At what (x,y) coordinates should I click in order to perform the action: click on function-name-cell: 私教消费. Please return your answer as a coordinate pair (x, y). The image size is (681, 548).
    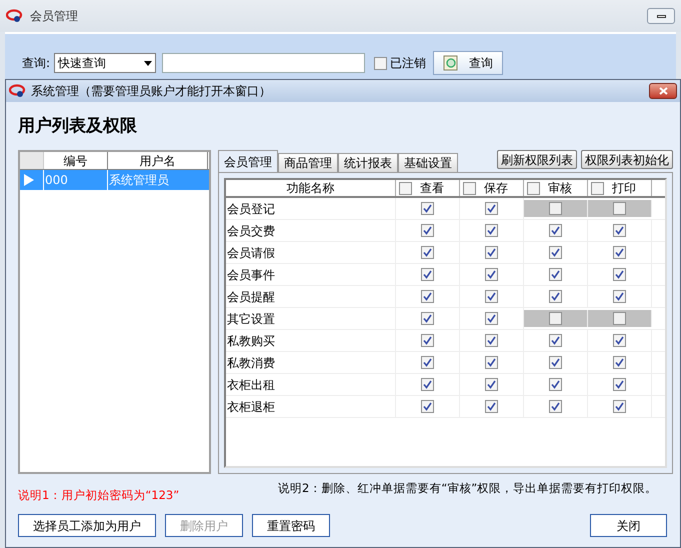
    Looking at the image, I should click on (311, 362).